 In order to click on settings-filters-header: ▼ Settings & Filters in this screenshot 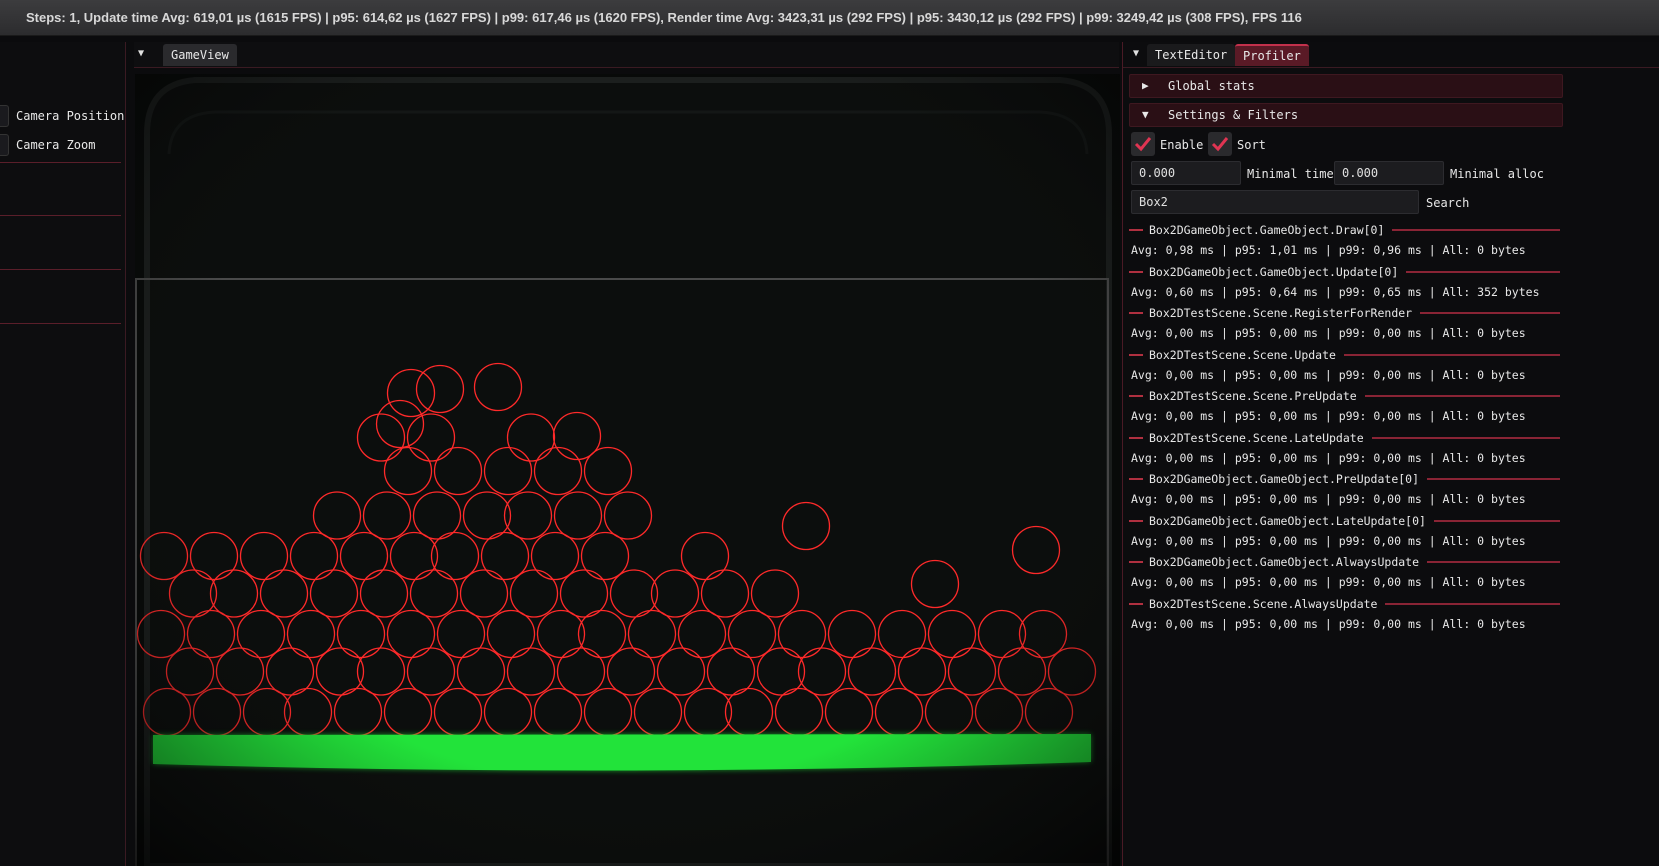, I will do `click(1346, 115)`.